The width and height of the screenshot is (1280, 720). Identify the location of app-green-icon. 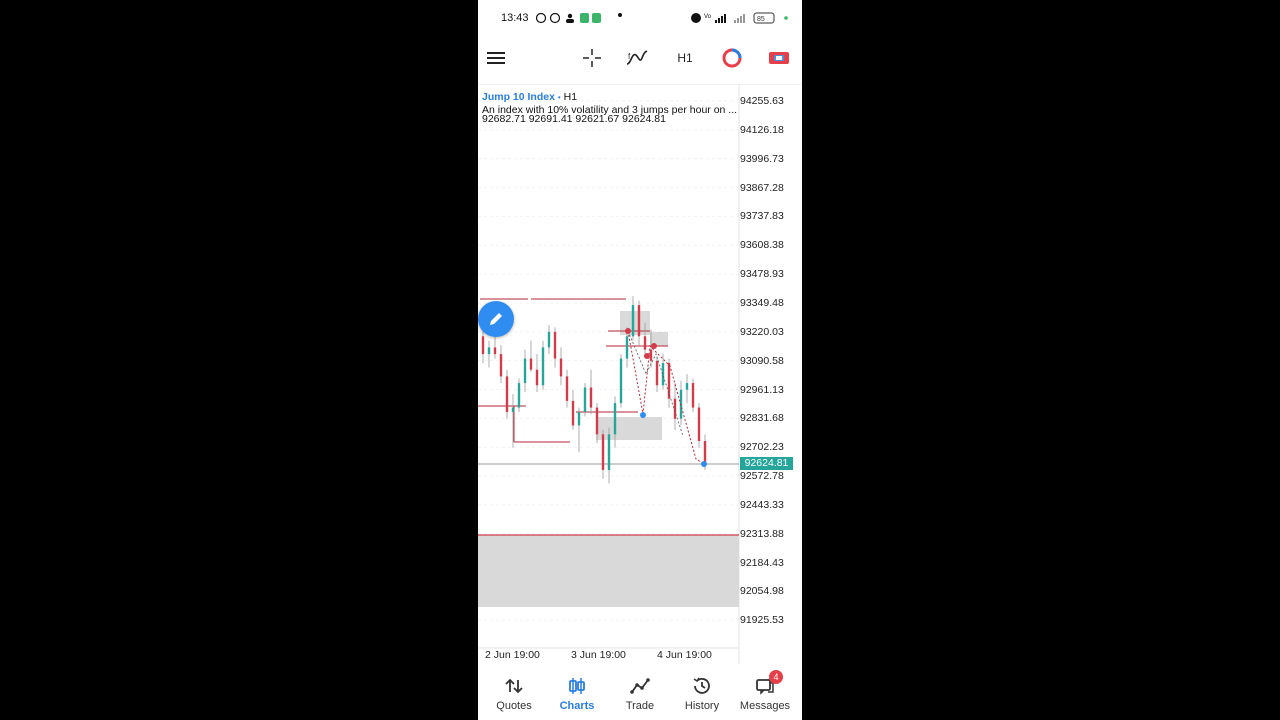
(584, 18).